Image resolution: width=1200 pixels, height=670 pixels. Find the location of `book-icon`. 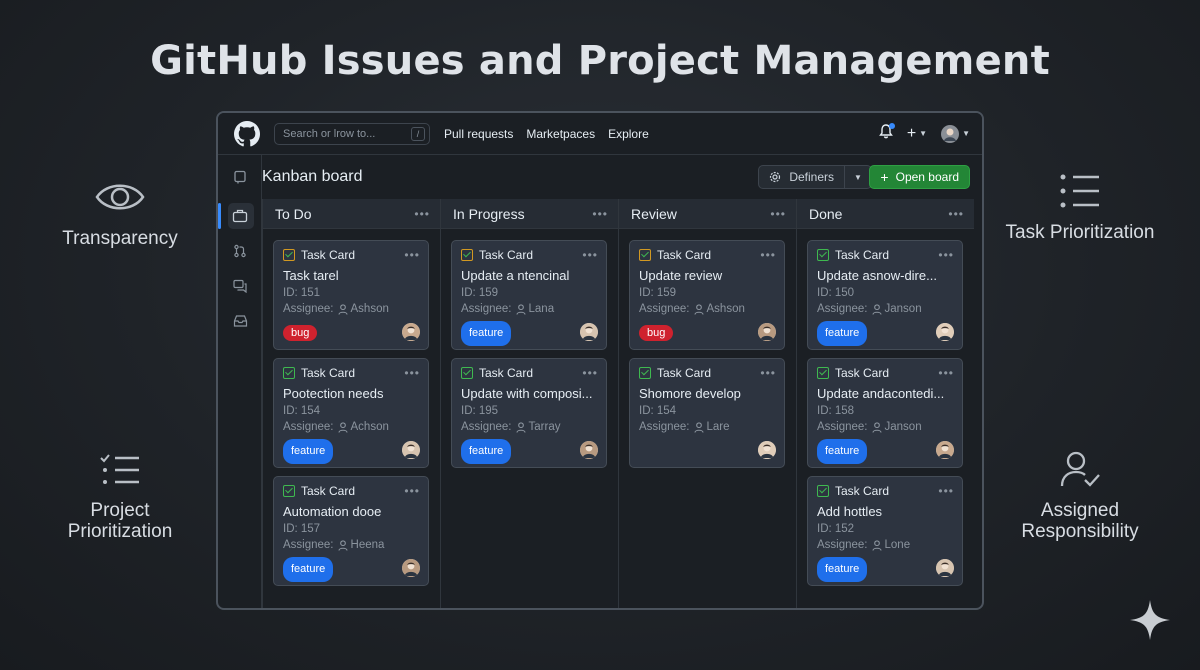

book-icon is located at coordinates (240, 177).